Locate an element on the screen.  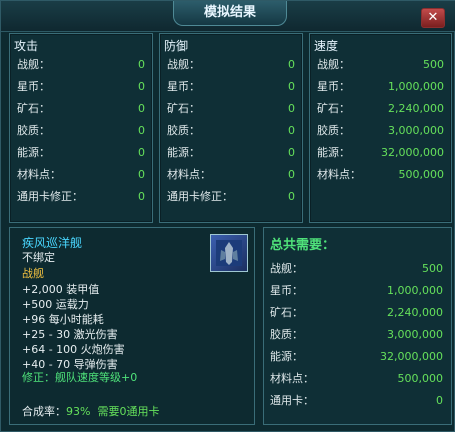
defense-row-label: 通用卡修正： is located at coordinates (200, 196).